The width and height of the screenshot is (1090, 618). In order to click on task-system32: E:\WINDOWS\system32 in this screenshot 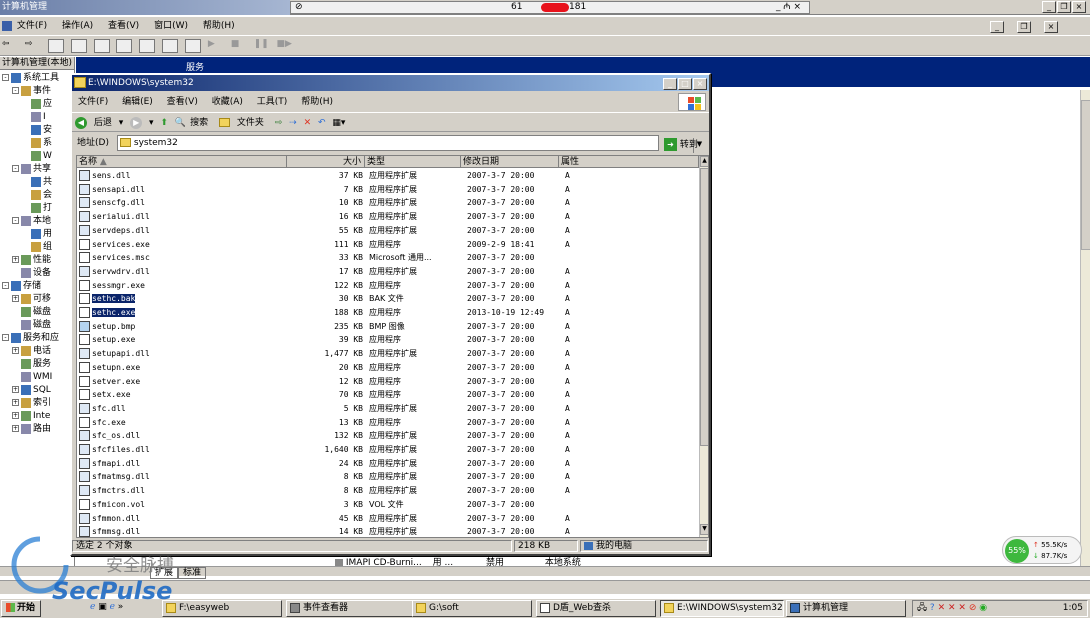, I will do `click(722, 608)`.